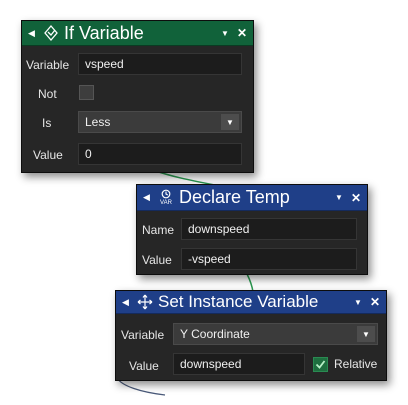 This screenshot has width=408, height=405. I want to click on var-icon-text: VAR, so click(166, 203).